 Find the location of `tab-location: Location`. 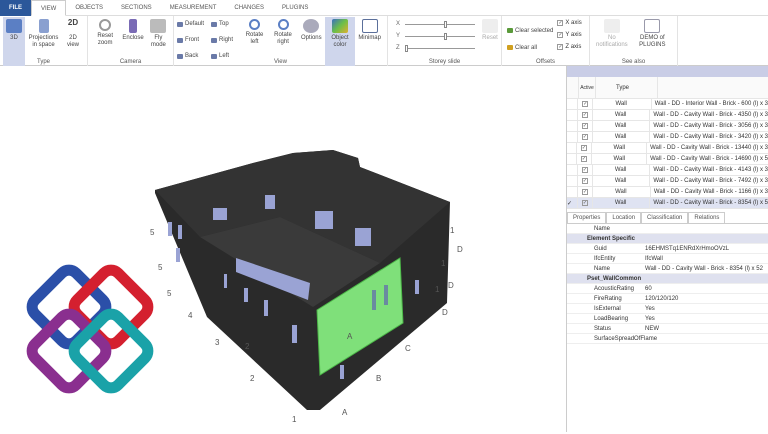

tab-location: Location is located at coordinates (624, 217).